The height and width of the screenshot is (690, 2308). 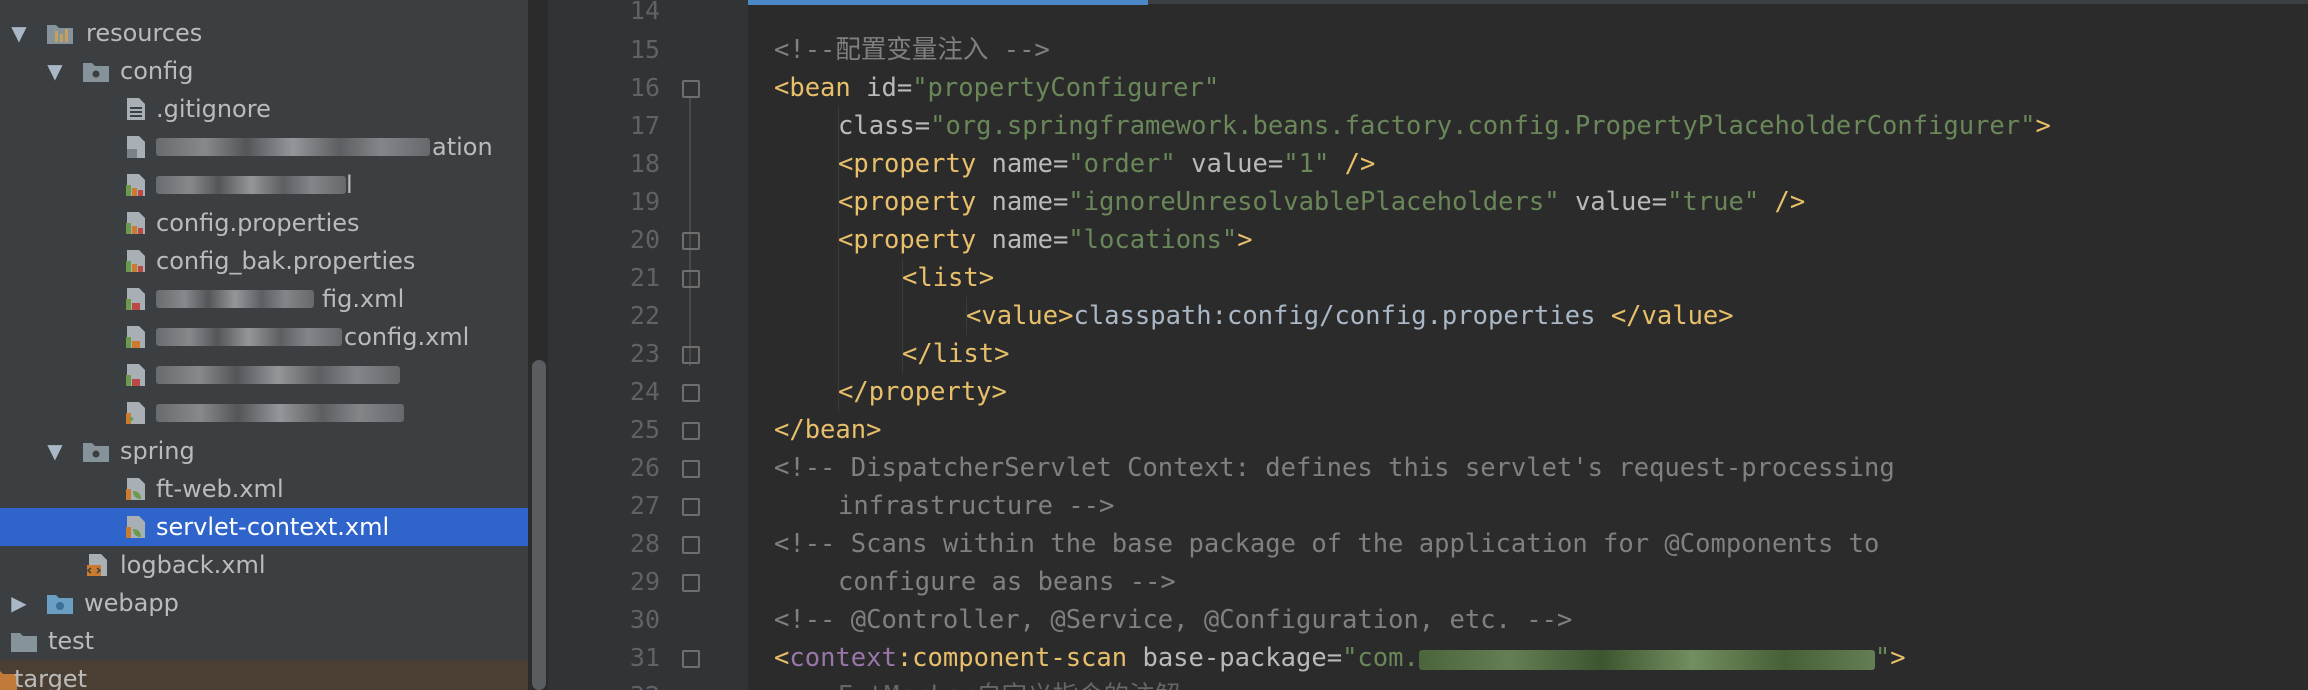 I want to click on tree-item-blurred-file: config.xml, so click(x=264, y=337).